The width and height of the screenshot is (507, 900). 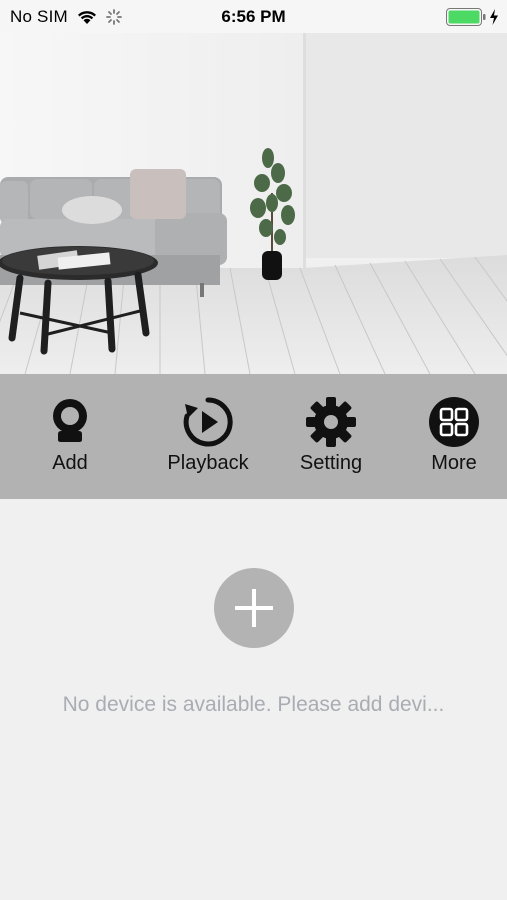 I want to click on playback-label: Playback, so click(x=208, y=463).